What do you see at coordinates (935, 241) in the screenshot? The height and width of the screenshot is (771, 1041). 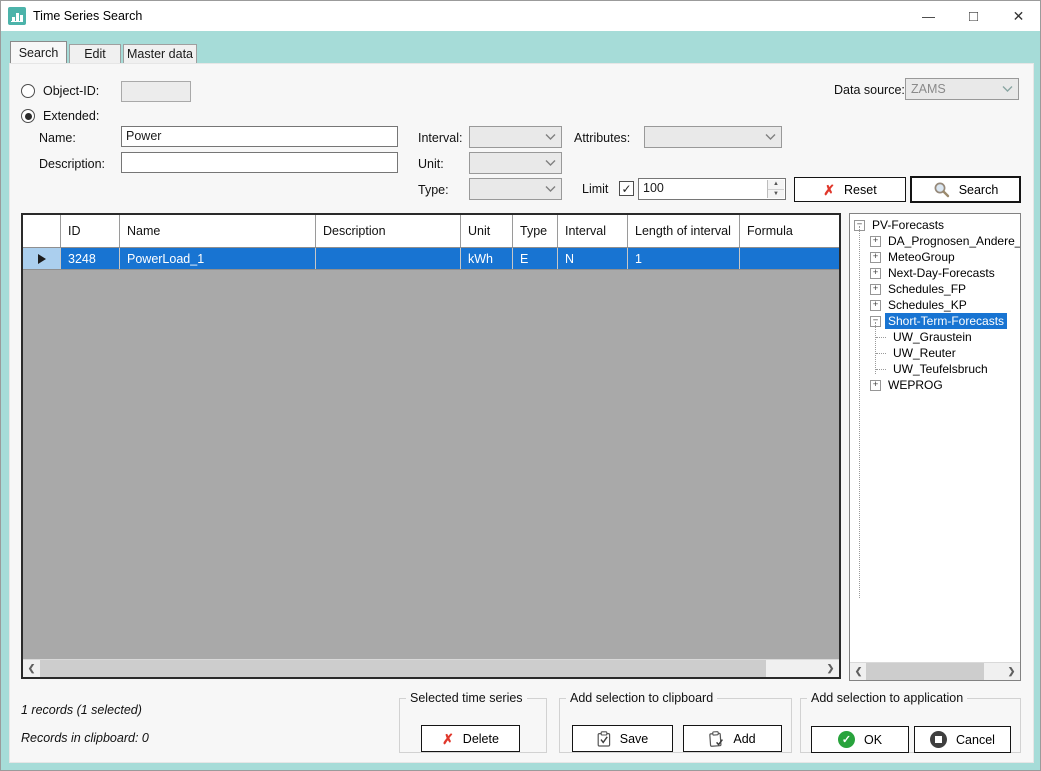 I see `tree-item-da-prognosen: + DA_Prognosen_Andere_` at bounding box center [935, 241].